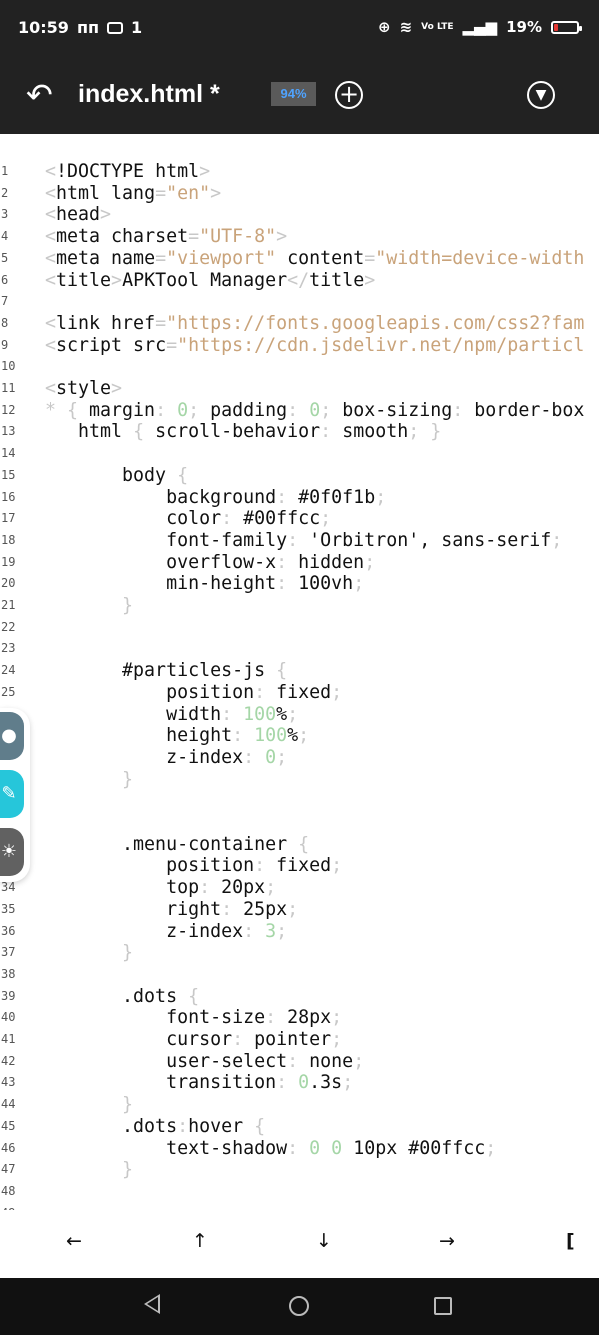  Describe the element at coordinates (299, 932) in the screenshot. I see `code-line: 36 z-index: 3;` at that location.